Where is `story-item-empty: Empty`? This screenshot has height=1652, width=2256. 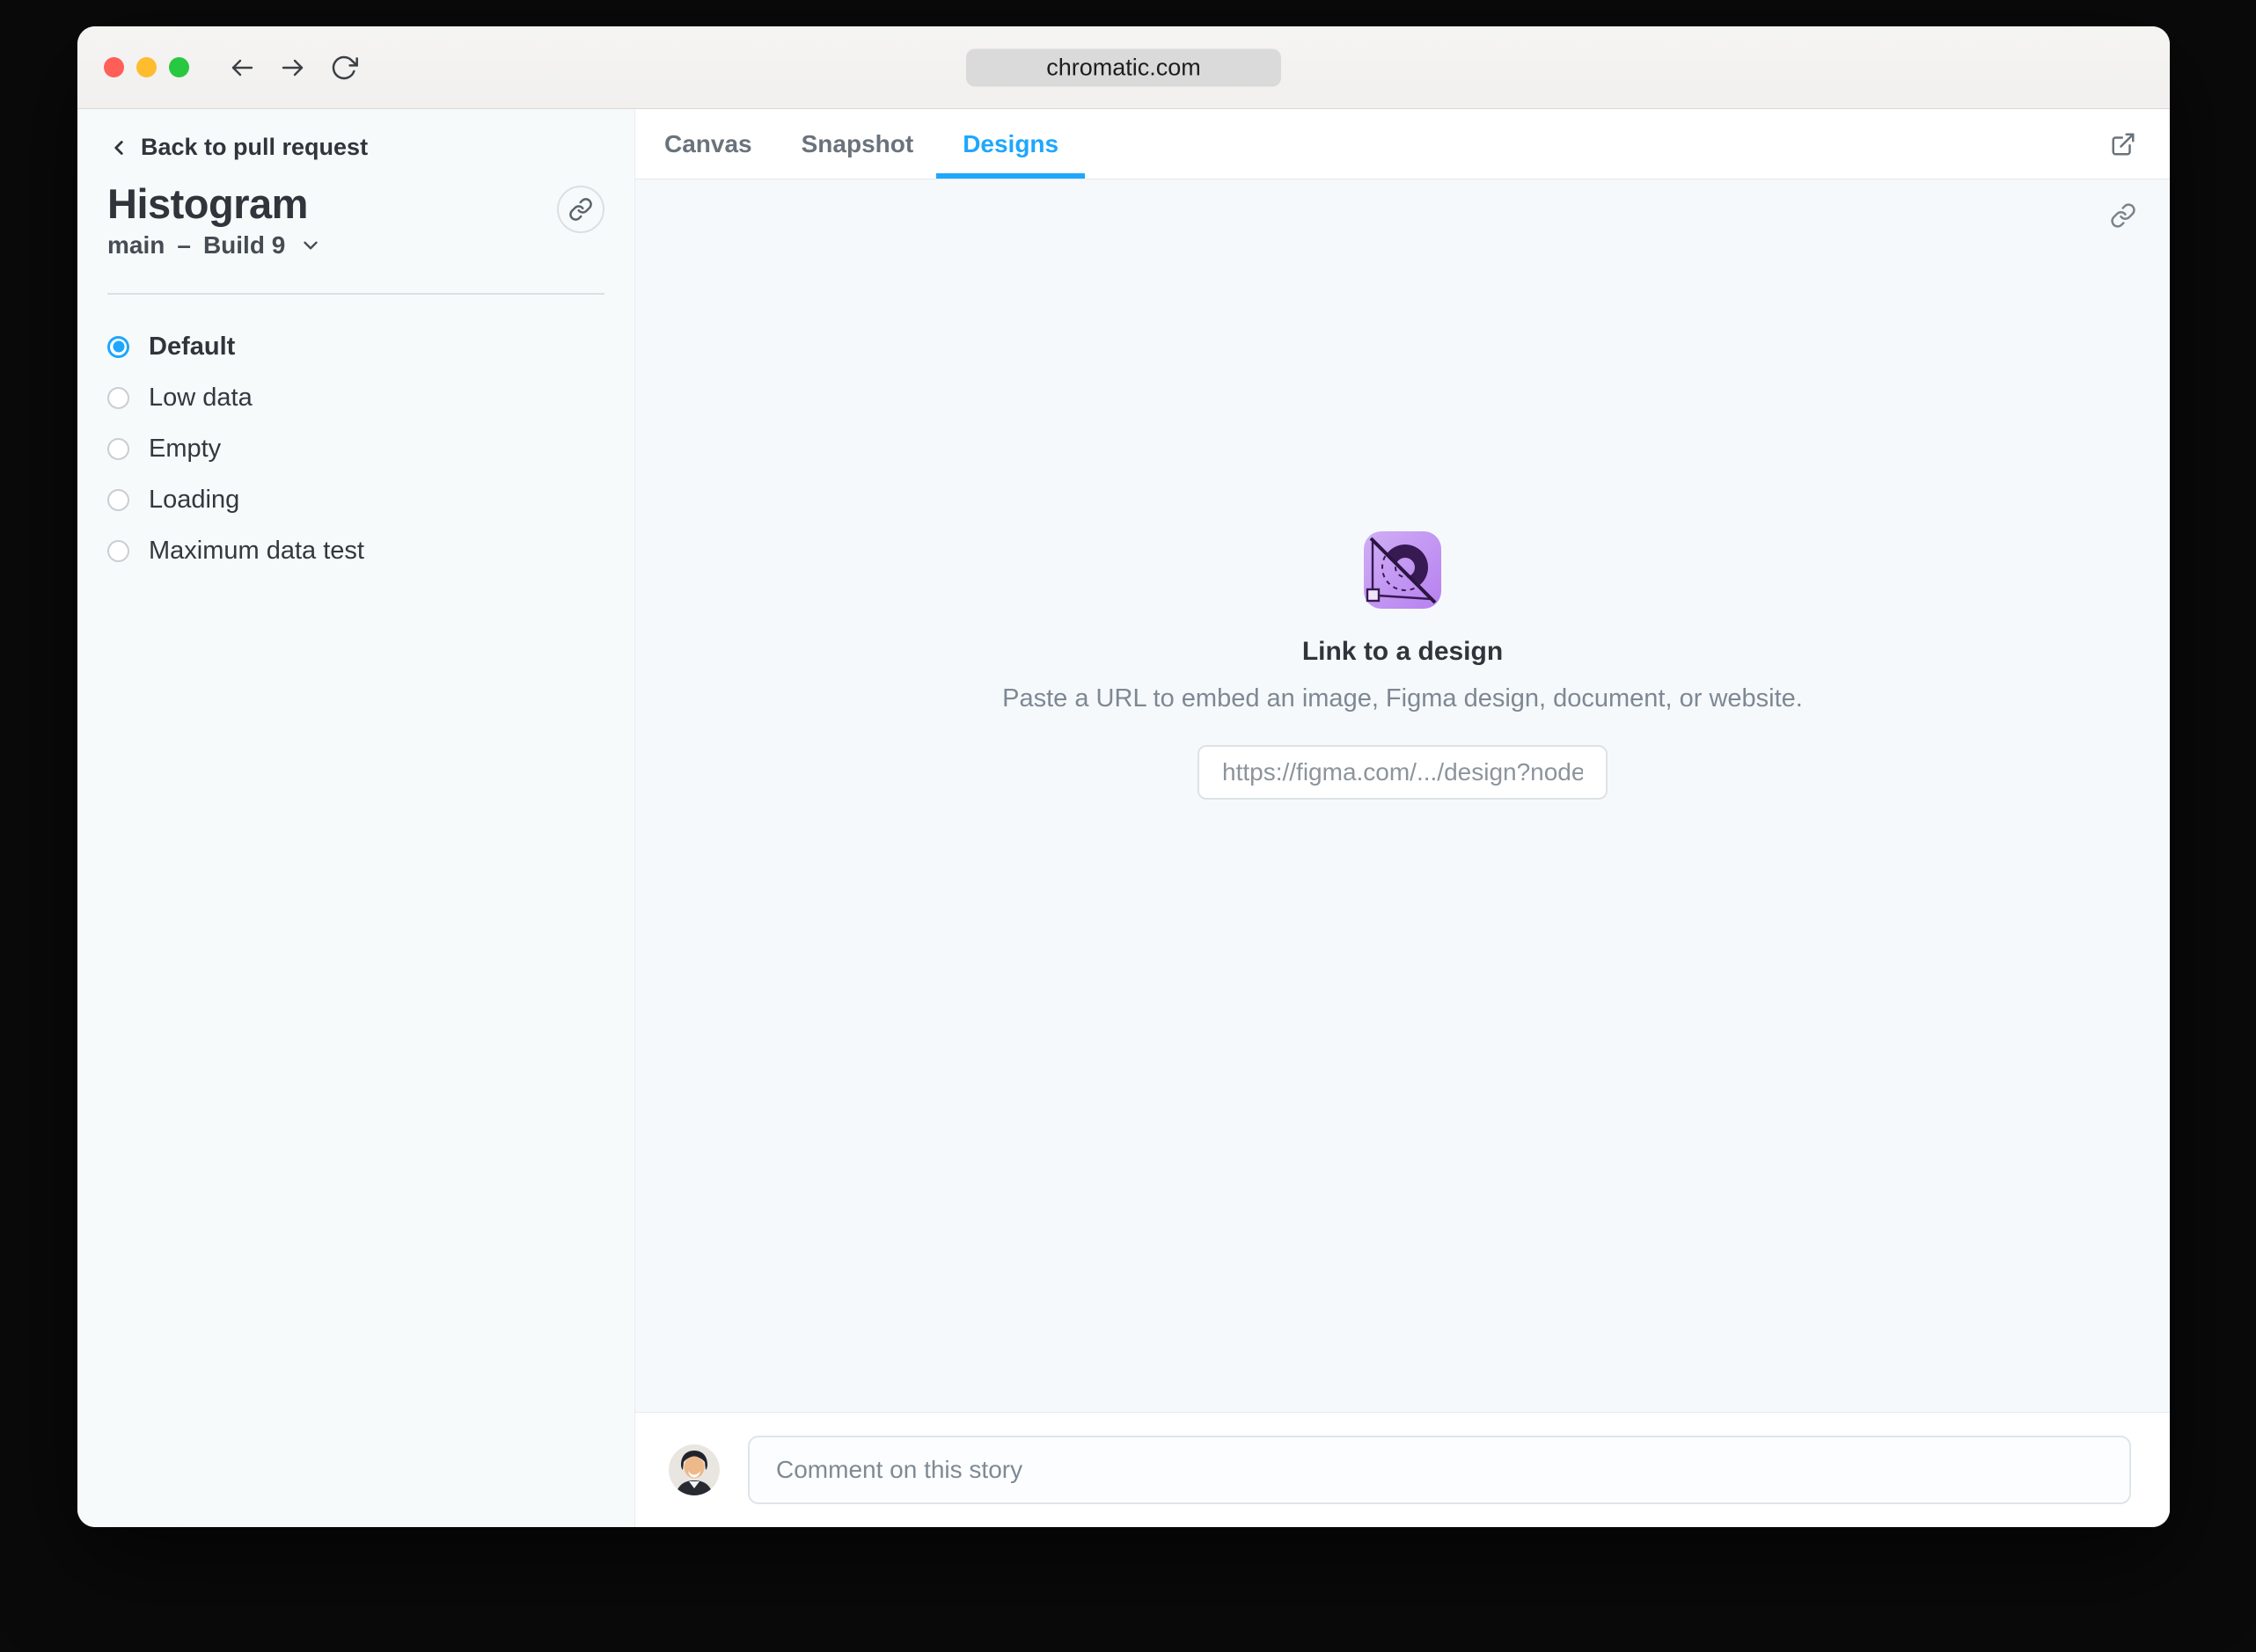 story-item-empty: Empty is located at coordinates (355, 448).